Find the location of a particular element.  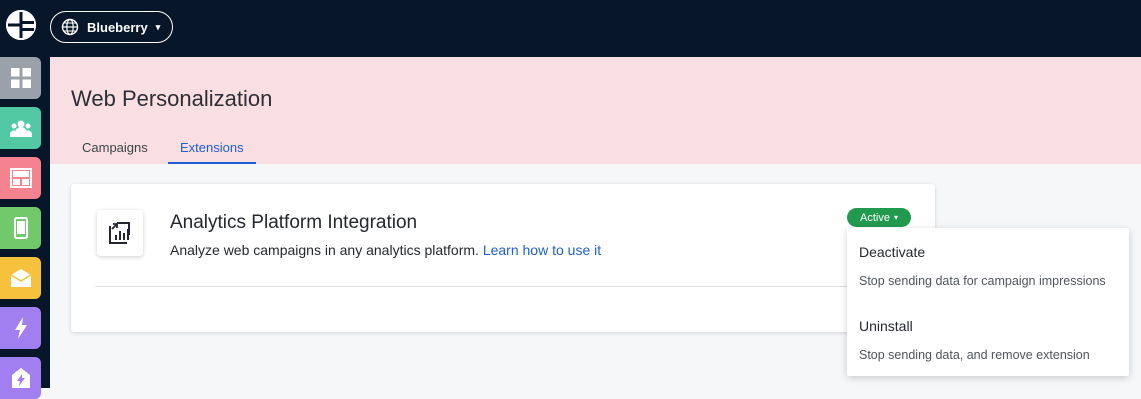

envelope-icon is located at coordinates (20, 278).